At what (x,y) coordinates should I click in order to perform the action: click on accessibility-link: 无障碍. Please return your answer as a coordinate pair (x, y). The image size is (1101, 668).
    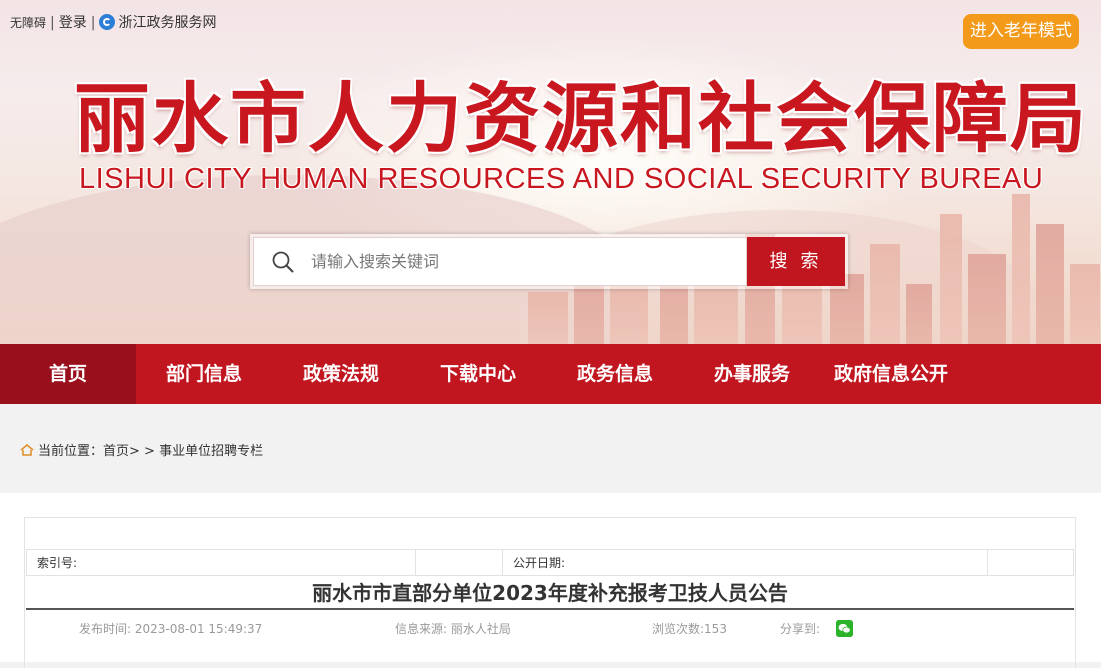
    Looking at the image, I should click on (28, 23).